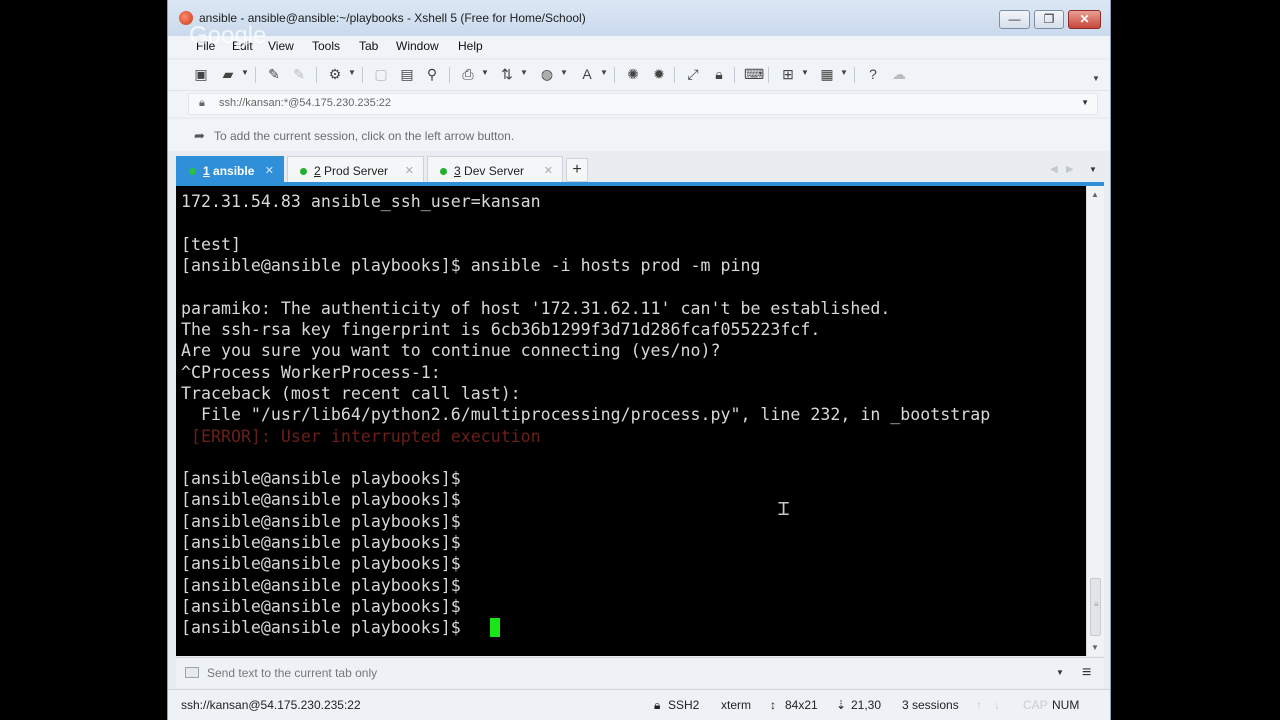 This screenshot has width=1280, height=720. I want to click on terminal-line: ^CProcess WorkerProcess-1:, so click(311, 372).